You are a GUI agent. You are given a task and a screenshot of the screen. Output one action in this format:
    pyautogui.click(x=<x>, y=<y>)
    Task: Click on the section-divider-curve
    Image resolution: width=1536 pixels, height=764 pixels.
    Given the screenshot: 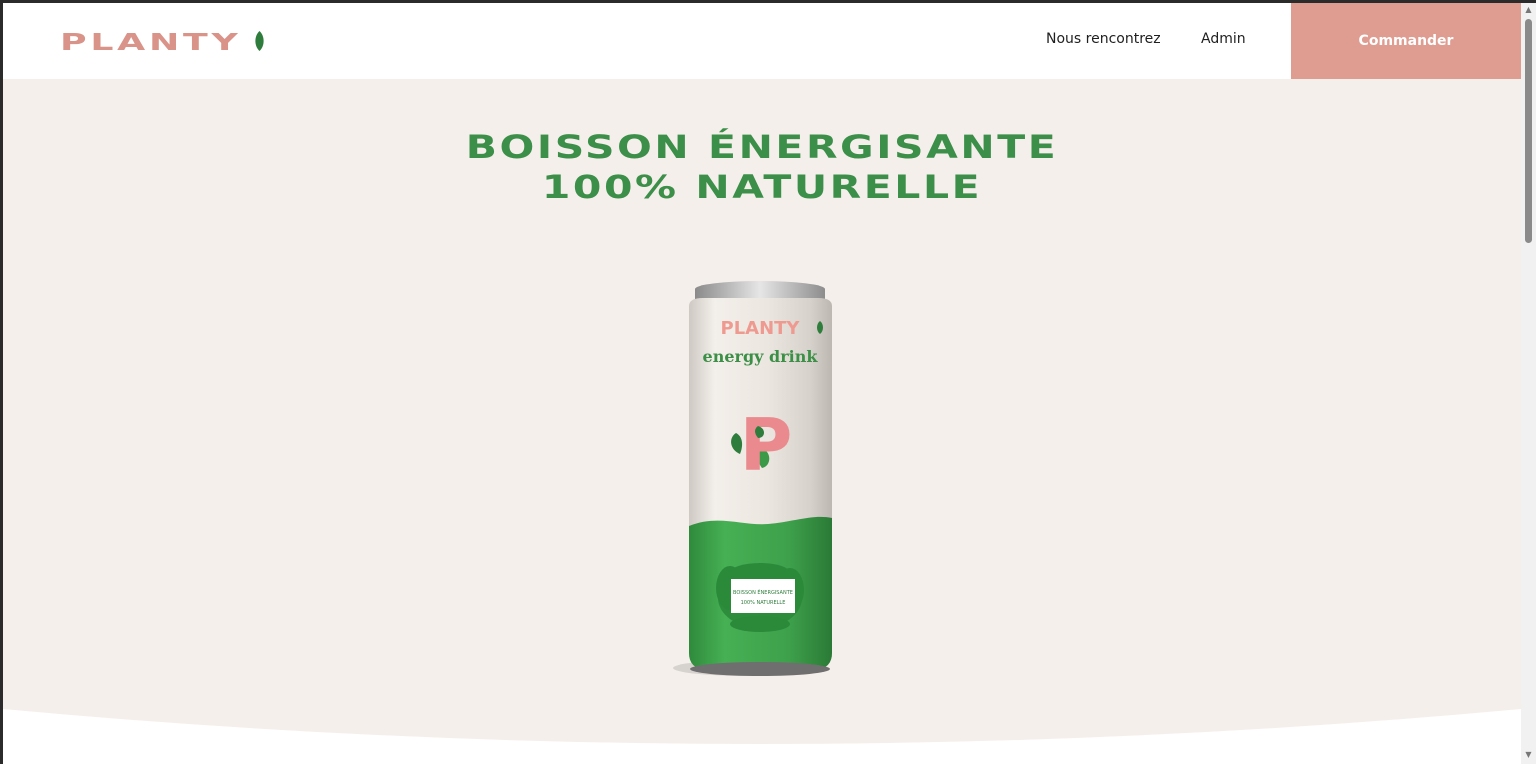 What is the action you would take?
    pyautogui.click(x=762, y=736)
    